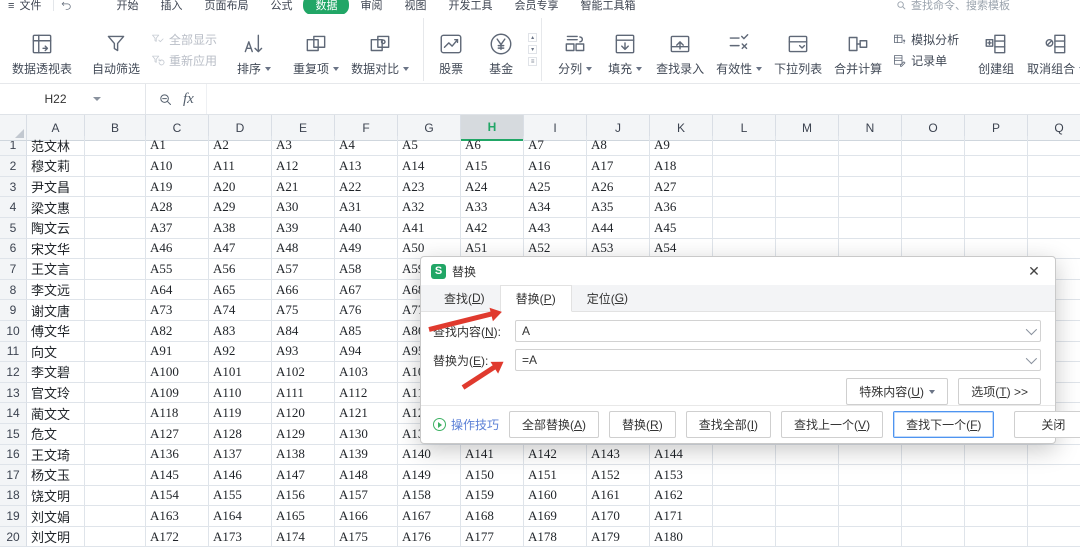 This screenshot has width=1080, height=553. Describe the element at coordinates (326, 7) in the screenshot. I see `menu-tab-数据: 数据` at that location.